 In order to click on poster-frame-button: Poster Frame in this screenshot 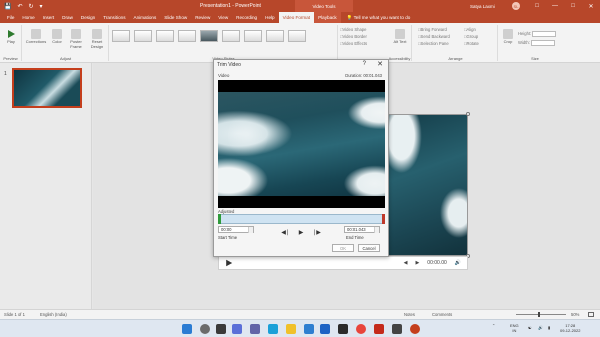, I will do `click(76, 39)`.